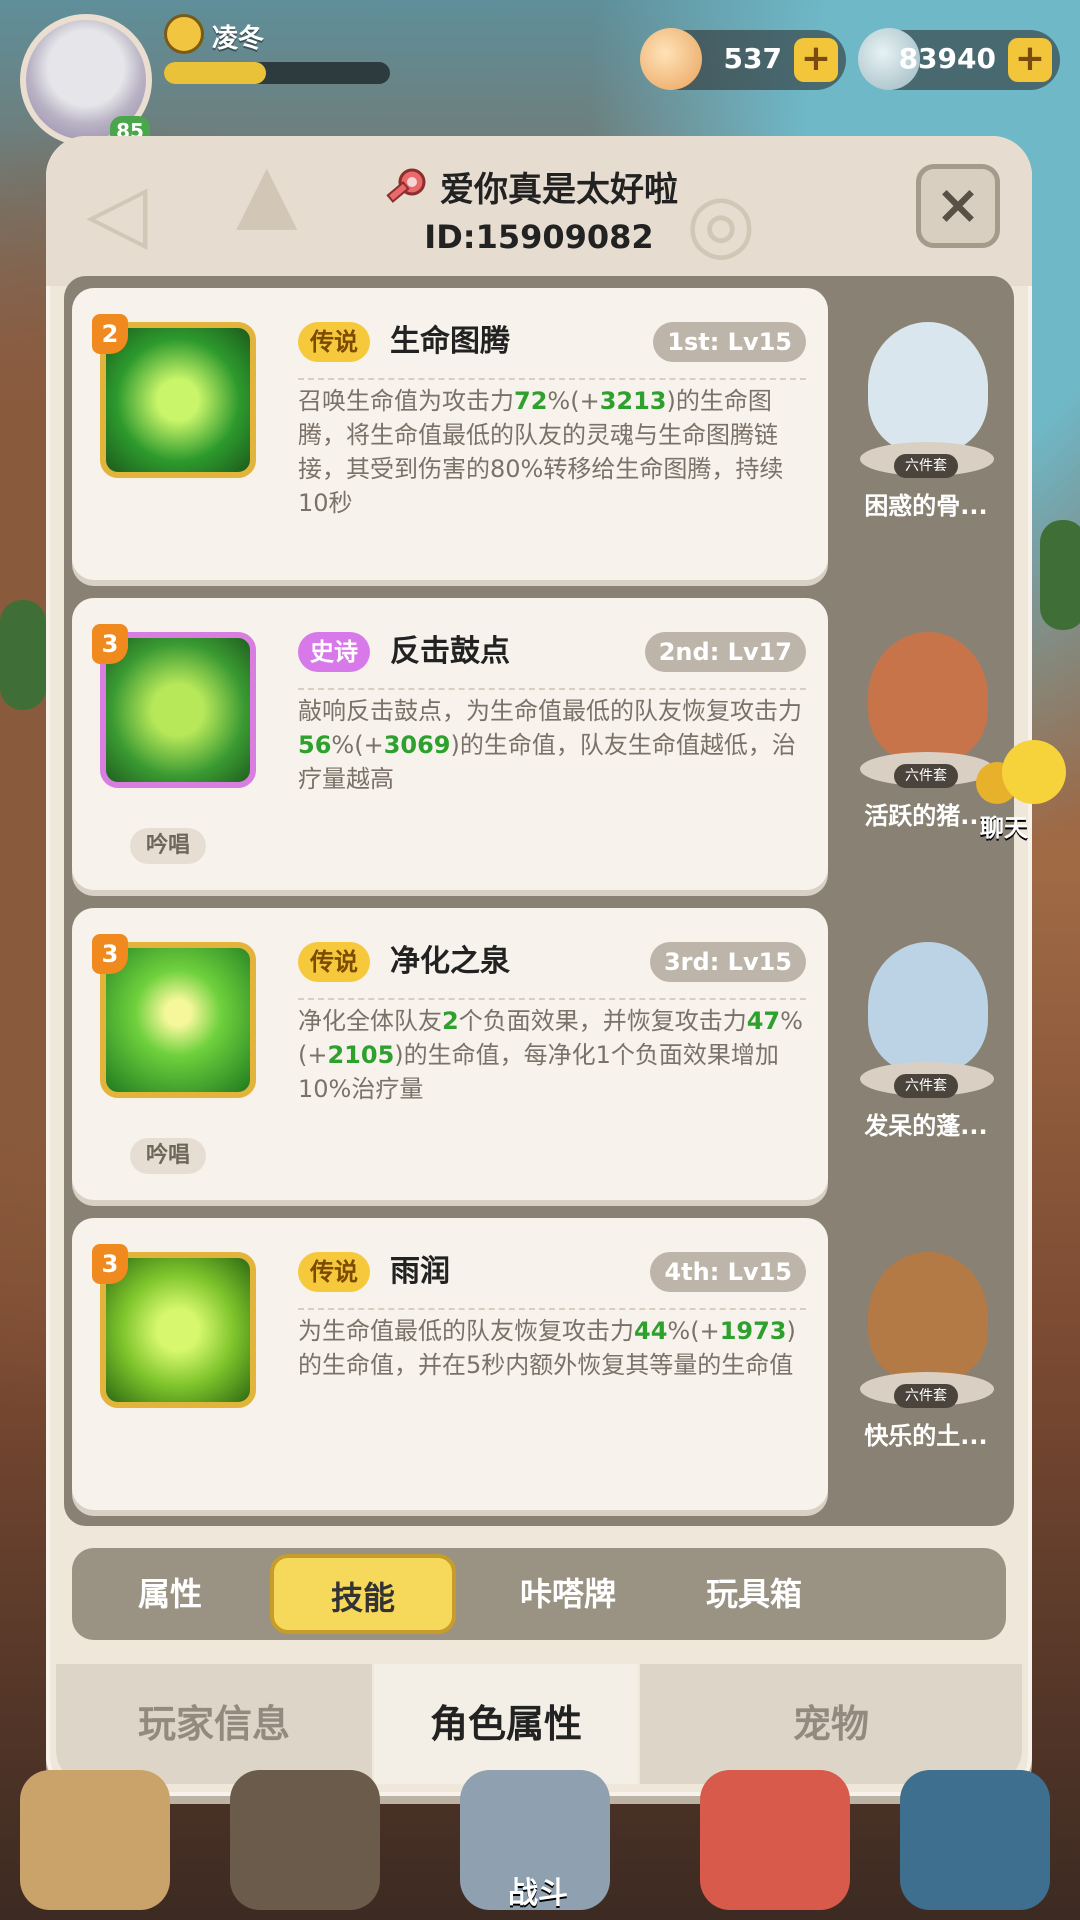 The height and width of the screenshot is (1920, 1080). I want to click on add-clam-button: +, so click(1030, 60).